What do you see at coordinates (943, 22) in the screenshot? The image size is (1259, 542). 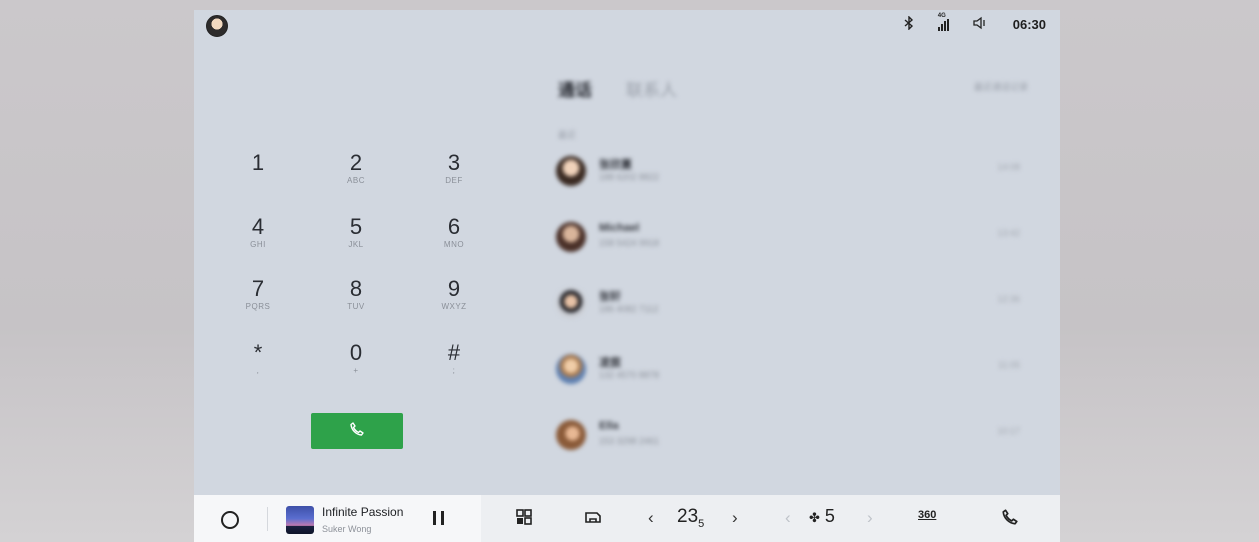 I see `signal-icon: 4G` at bounding box center [943, 22].